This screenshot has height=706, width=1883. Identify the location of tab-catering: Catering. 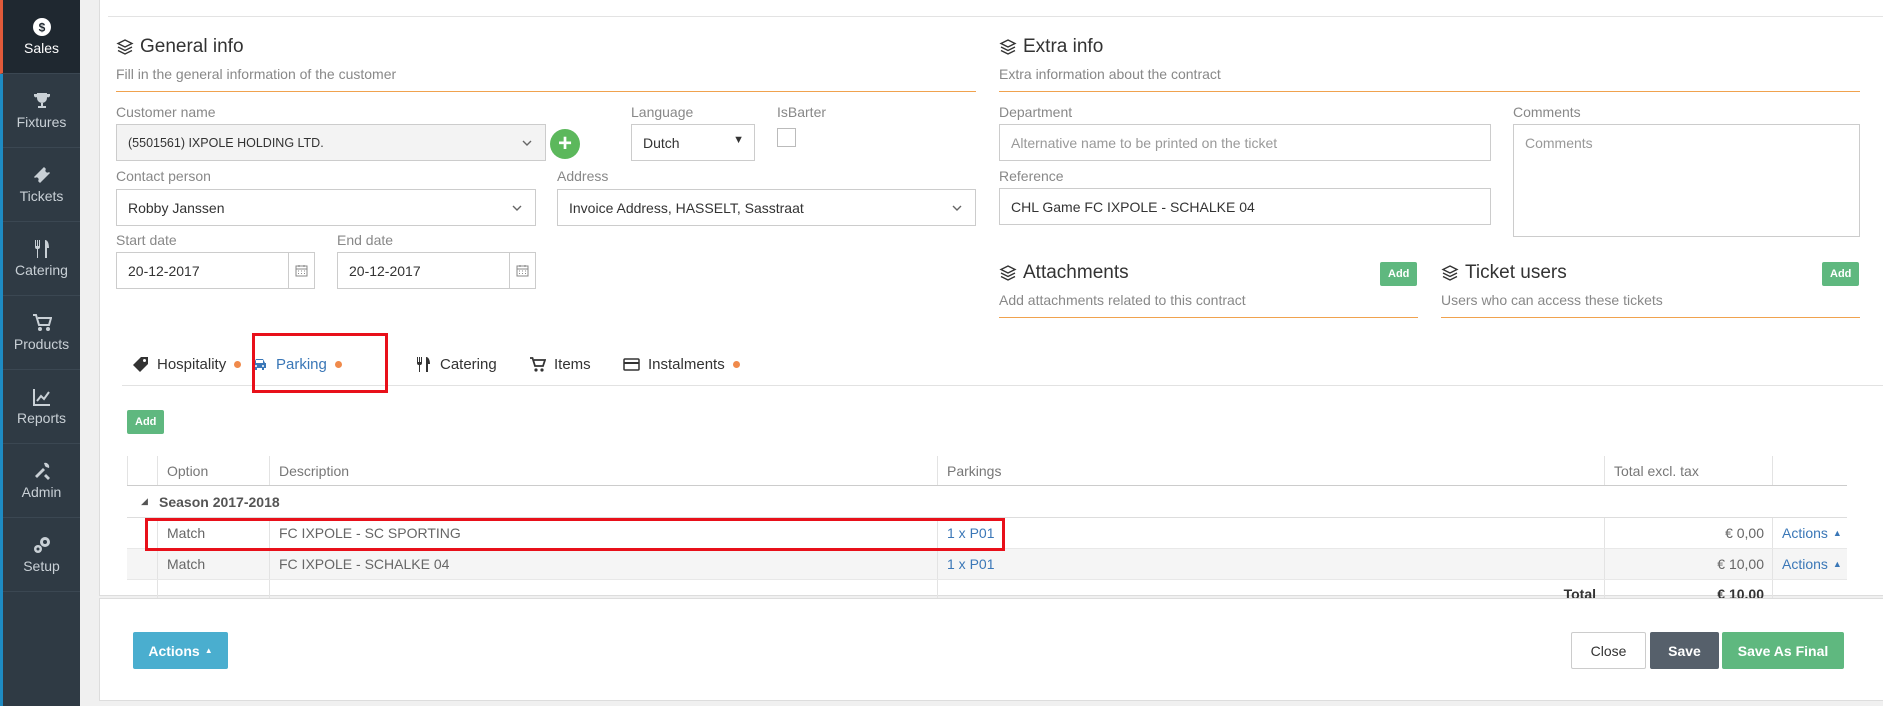
(456, 364).